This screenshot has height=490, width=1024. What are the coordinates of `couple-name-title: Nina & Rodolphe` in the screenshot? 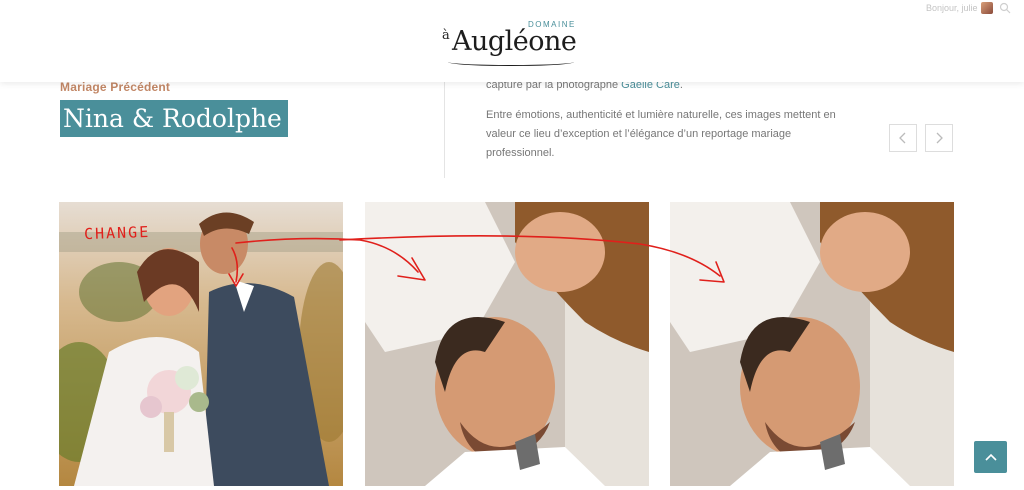 It's located at (174, 118).